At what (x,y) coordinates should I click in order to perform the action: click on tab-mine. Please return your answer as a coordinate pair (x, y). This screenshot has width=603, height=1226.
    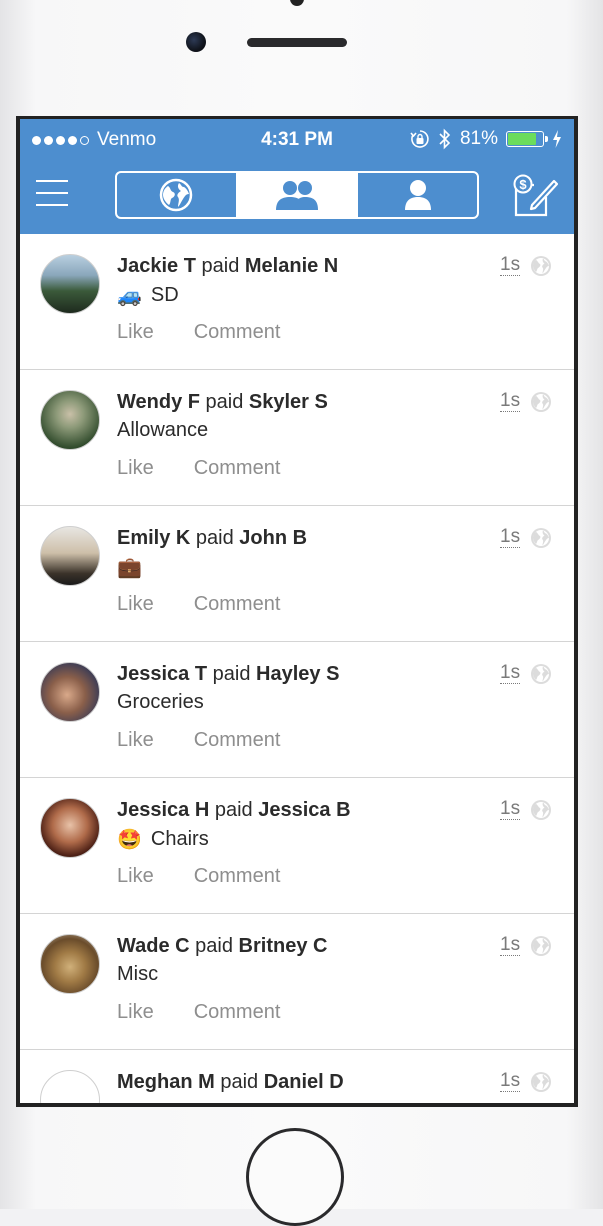
    Looking at the image, I should click on (416, 195).